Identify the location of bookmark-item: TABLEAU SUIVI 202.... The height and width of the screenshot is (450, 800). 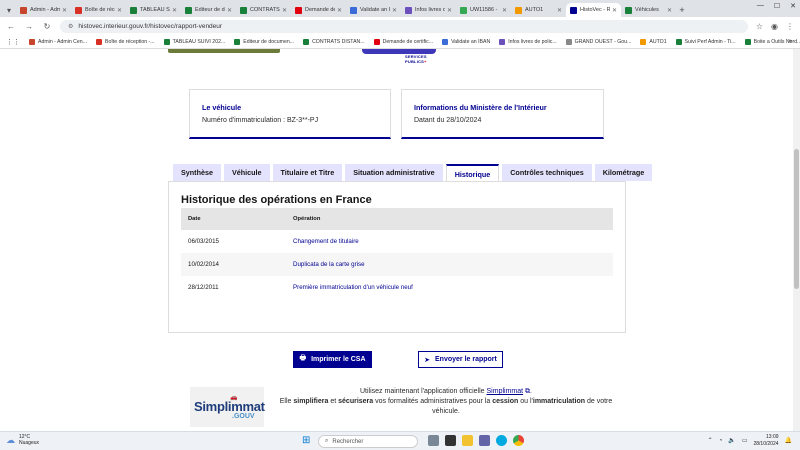
(194, 41).